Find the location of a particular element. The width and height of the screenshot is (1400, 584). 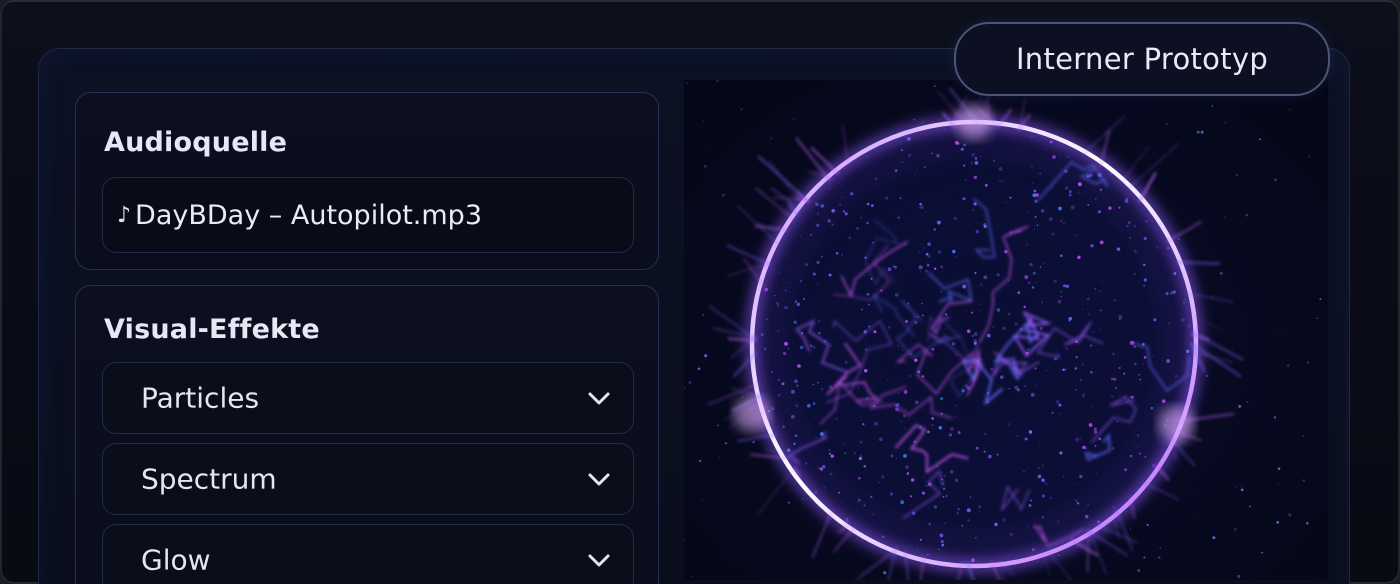

glow-dropdown: Glow is located at coordinates (368, 554).